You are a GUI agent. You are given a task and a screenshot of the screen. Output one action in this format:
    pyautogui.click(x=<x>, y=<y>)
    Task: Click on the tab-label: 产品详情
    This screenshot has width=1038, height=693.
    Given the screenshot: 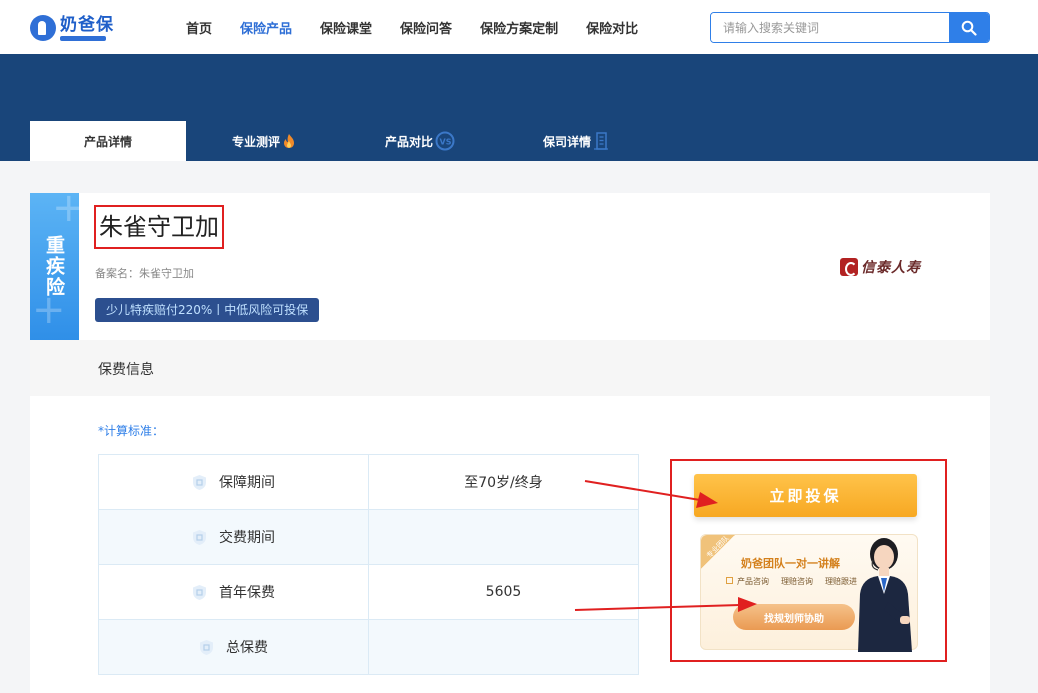 What is the action you would take?
    pyautogui.click(x=107, y=141)
    